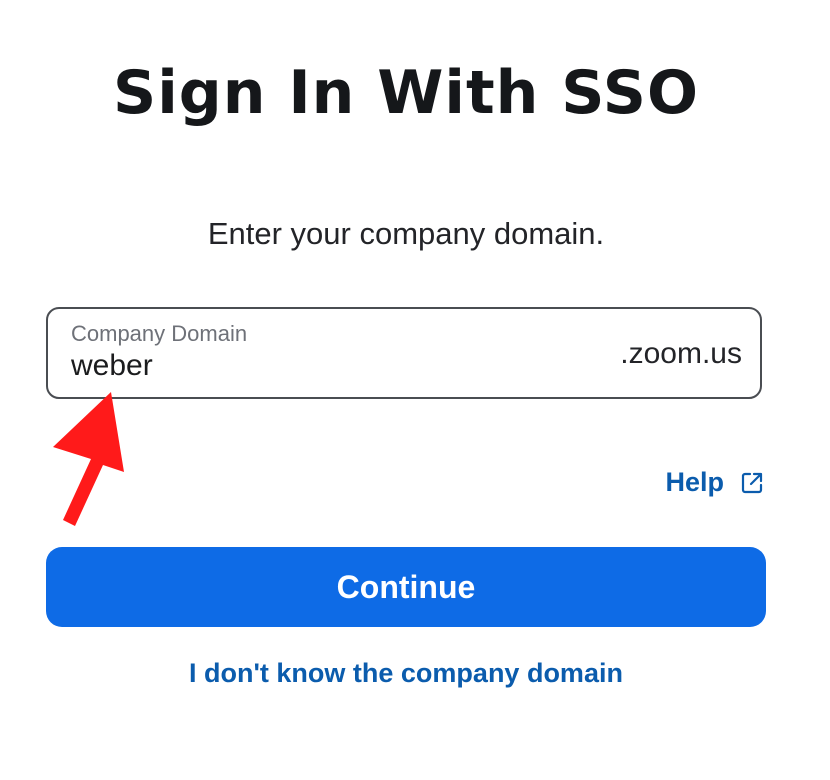 This screenshot has height=780, width=830. I want to click on instruction-text: Enter your company domain., so click(406, 233).